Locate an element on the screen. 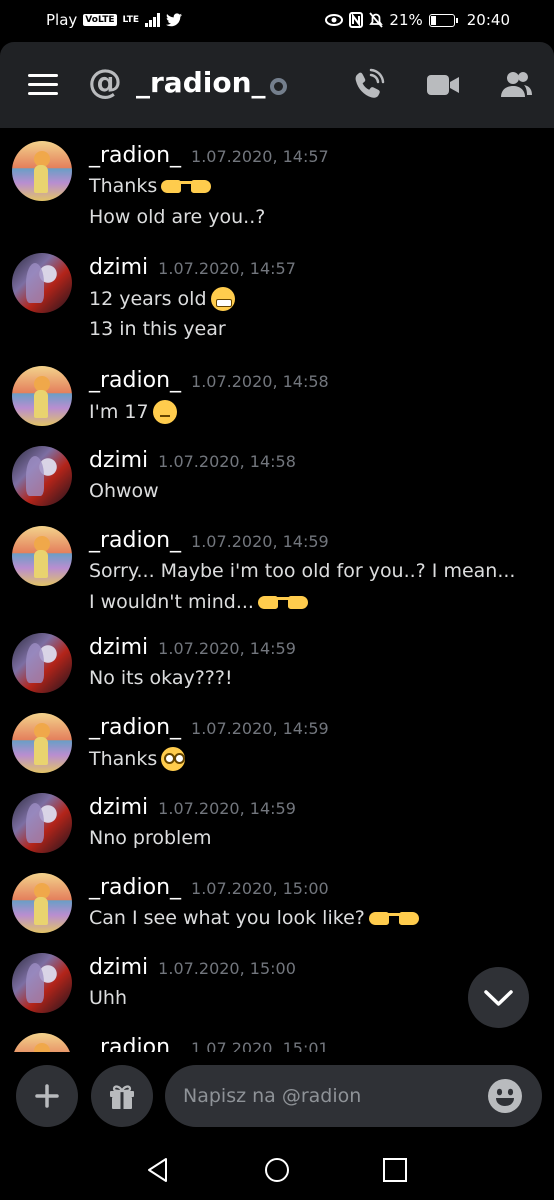  message-text: Nno problem is located at coordinates (150, 838).